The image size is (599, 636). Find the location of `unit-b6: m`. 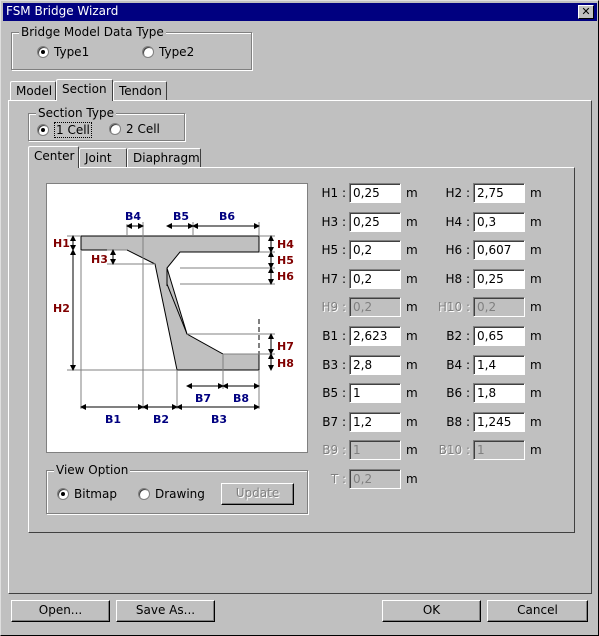

unit-b6: m is located at coordinates (536, 393).